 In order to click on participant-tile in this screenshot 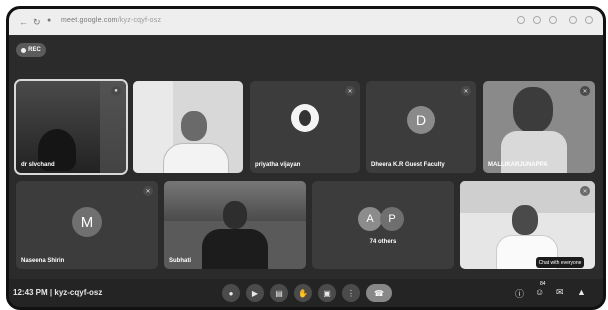, I will do `click(188, 127)`.